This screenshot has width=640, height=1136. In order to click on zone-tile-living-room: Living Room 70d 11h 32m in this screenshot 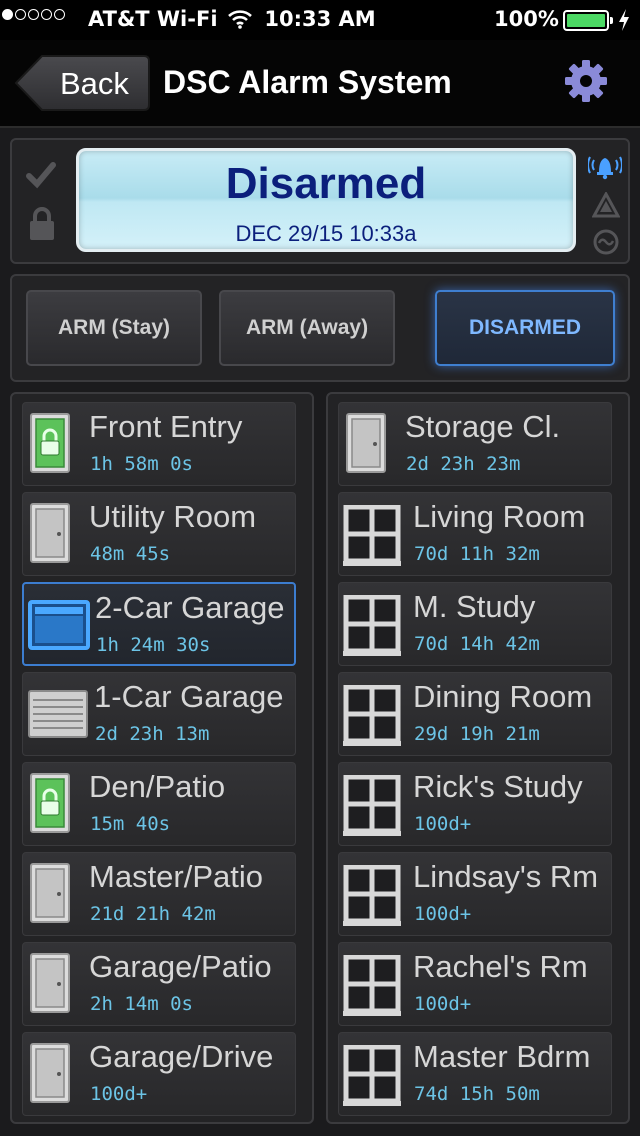, I will do `click(475, 534)`.